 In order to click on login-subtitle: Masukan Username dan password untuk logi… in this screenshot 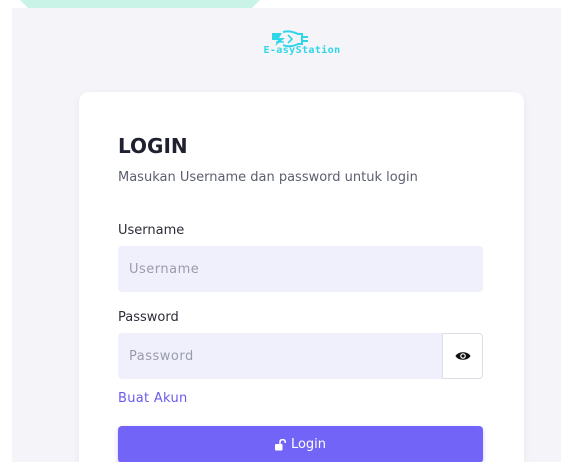, I will do `click(268, 177)`.